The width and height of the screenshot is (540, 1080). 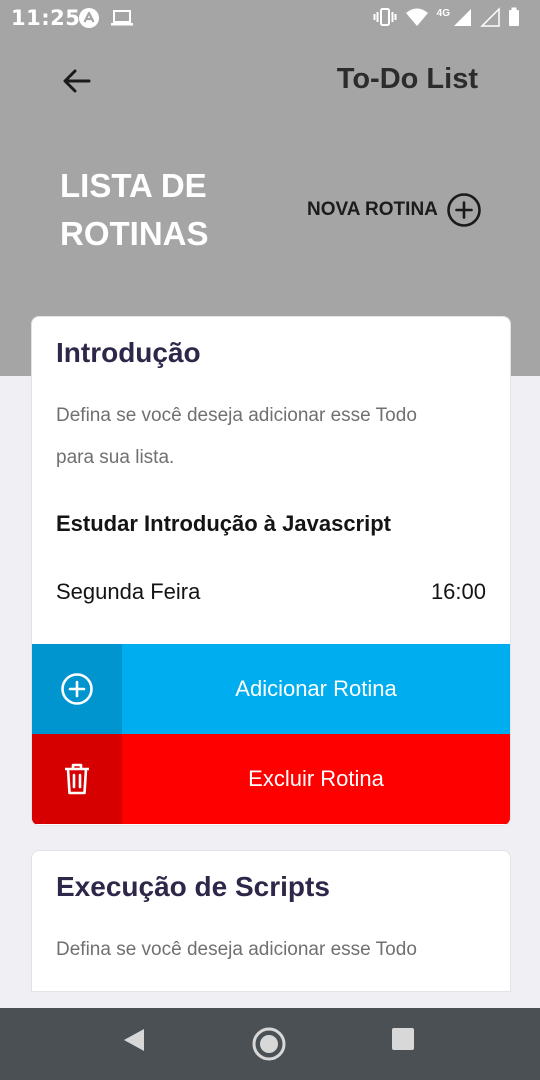 I want to click on card-day: Segunda Feira, so click(x=128, y=591).